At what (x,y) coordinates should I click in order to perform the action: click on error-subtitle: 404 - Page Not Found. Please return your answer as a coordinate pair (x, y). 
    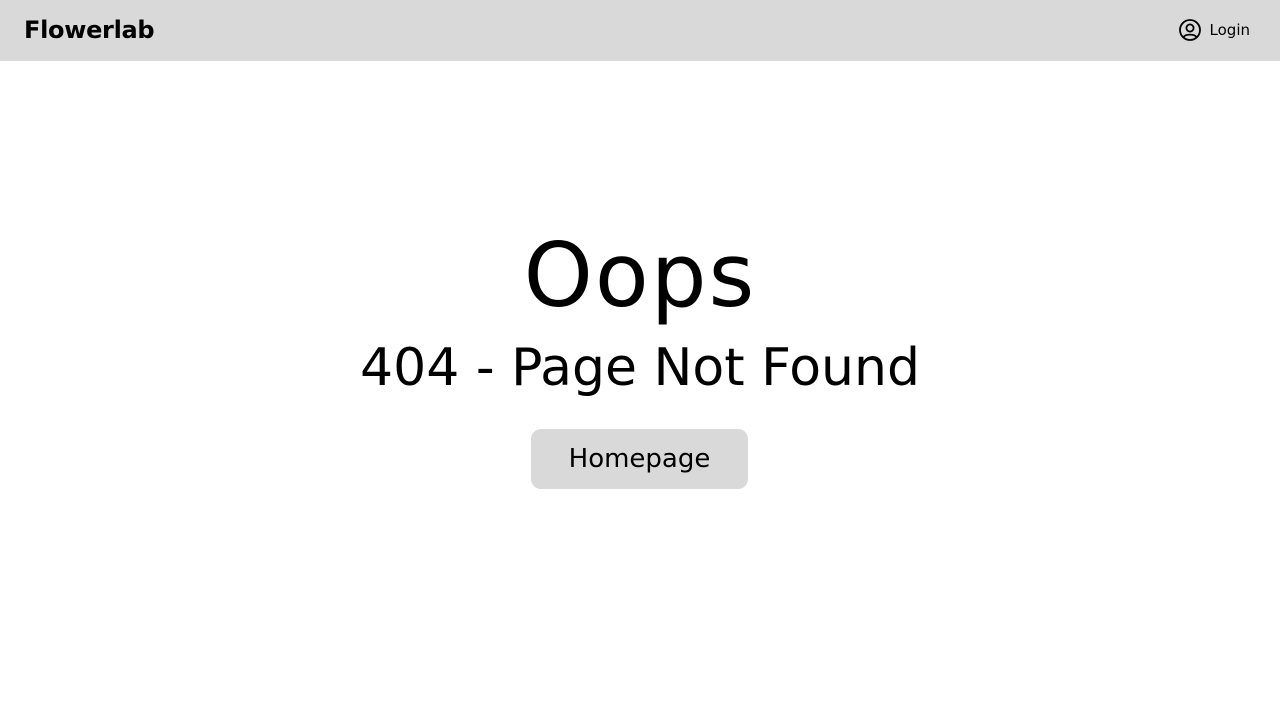
    Looking at the image, I should click on (640, 368).